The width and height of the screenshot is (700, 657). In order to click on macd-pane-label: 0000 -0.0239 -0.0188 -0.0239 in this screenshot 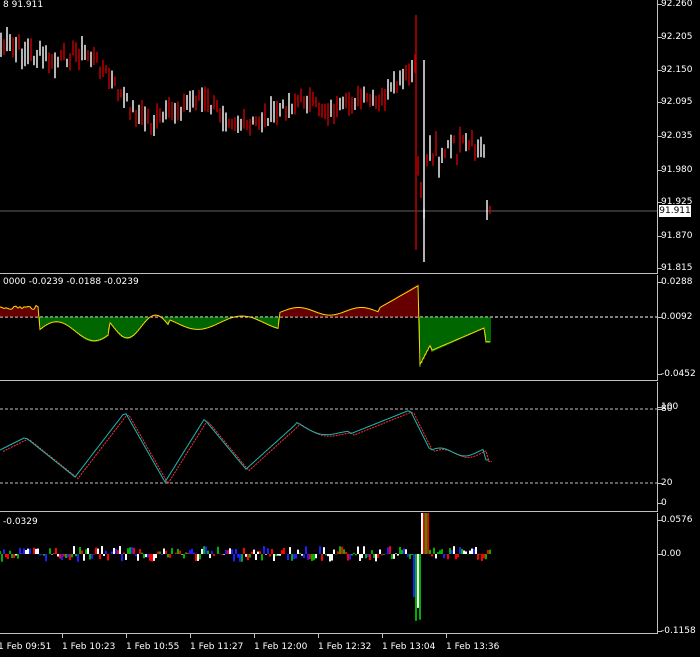, I will do `click(71, 282)`.